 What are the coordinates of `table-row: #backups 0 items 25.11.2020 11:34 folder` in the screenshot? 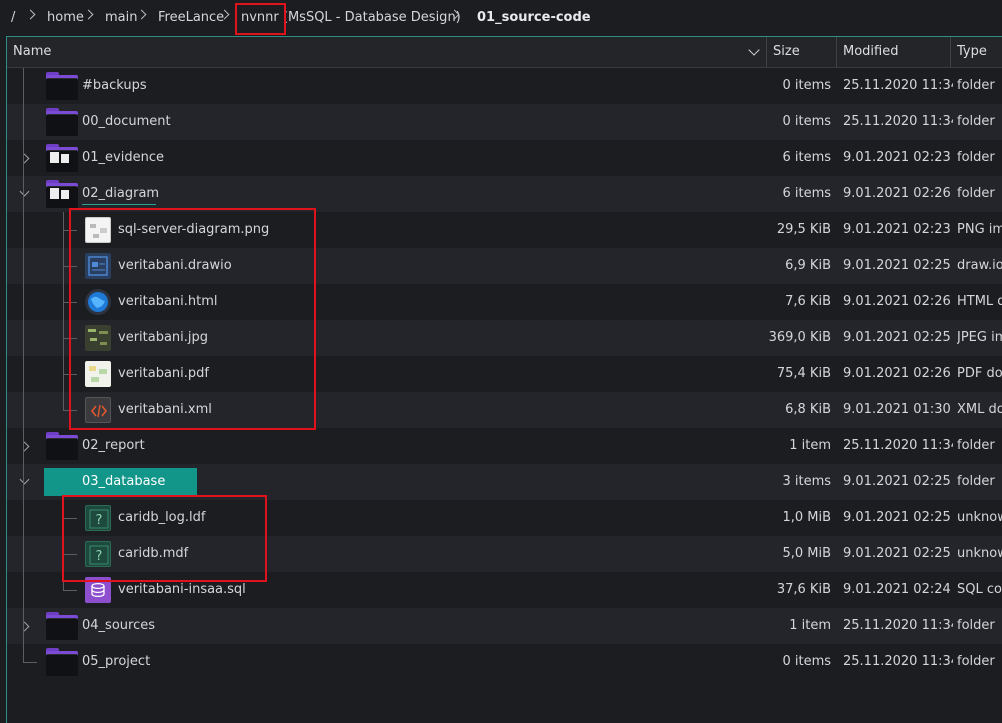 It's located at (504, 86).